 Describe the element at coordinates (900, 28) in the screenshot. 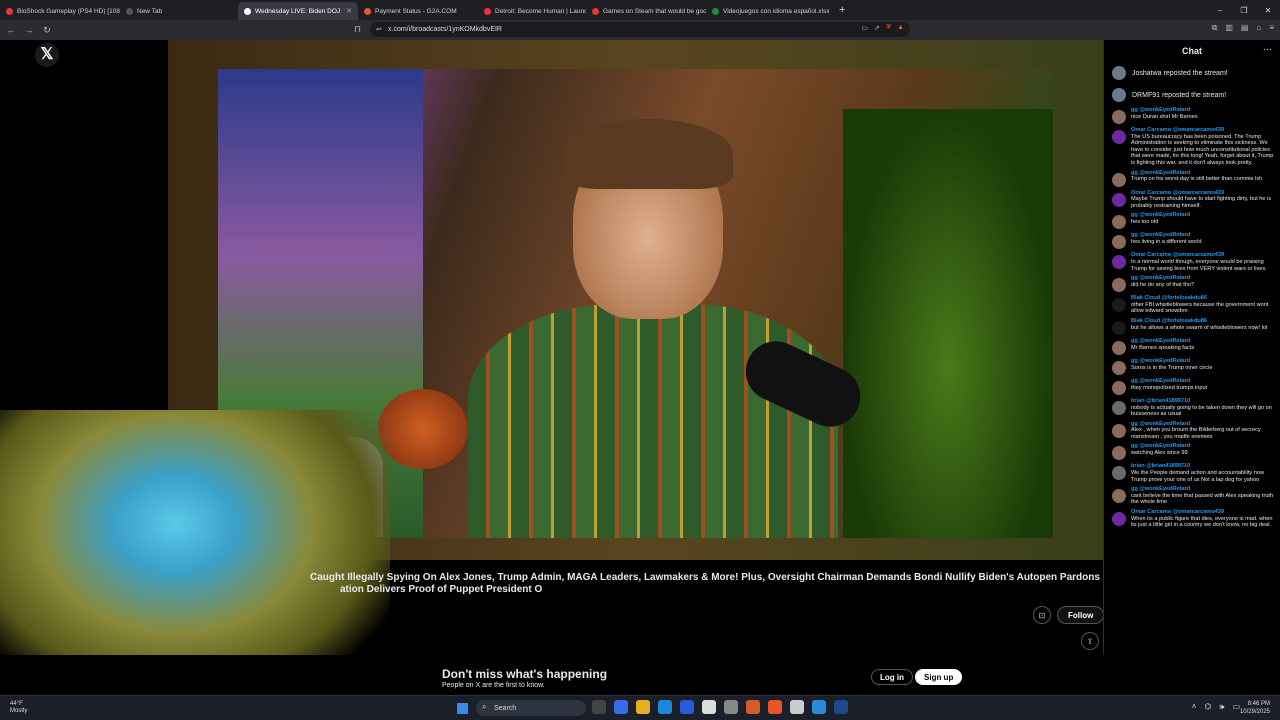

I see `rewards-icon: ▲` at that location.